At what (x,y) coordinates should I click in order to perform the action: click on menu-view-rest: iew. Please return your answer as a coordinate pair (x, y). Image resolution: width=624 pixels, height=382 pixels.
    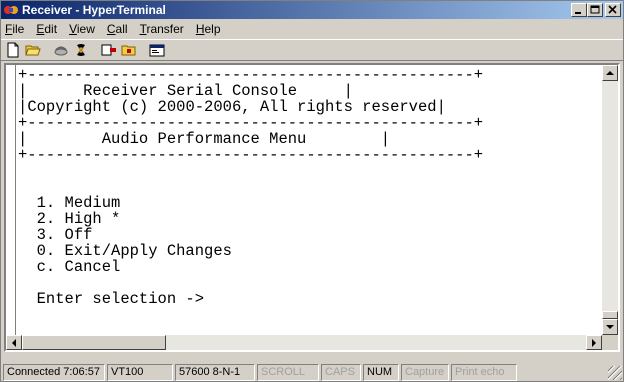
    Looking at the image, I should click on (85, 29).